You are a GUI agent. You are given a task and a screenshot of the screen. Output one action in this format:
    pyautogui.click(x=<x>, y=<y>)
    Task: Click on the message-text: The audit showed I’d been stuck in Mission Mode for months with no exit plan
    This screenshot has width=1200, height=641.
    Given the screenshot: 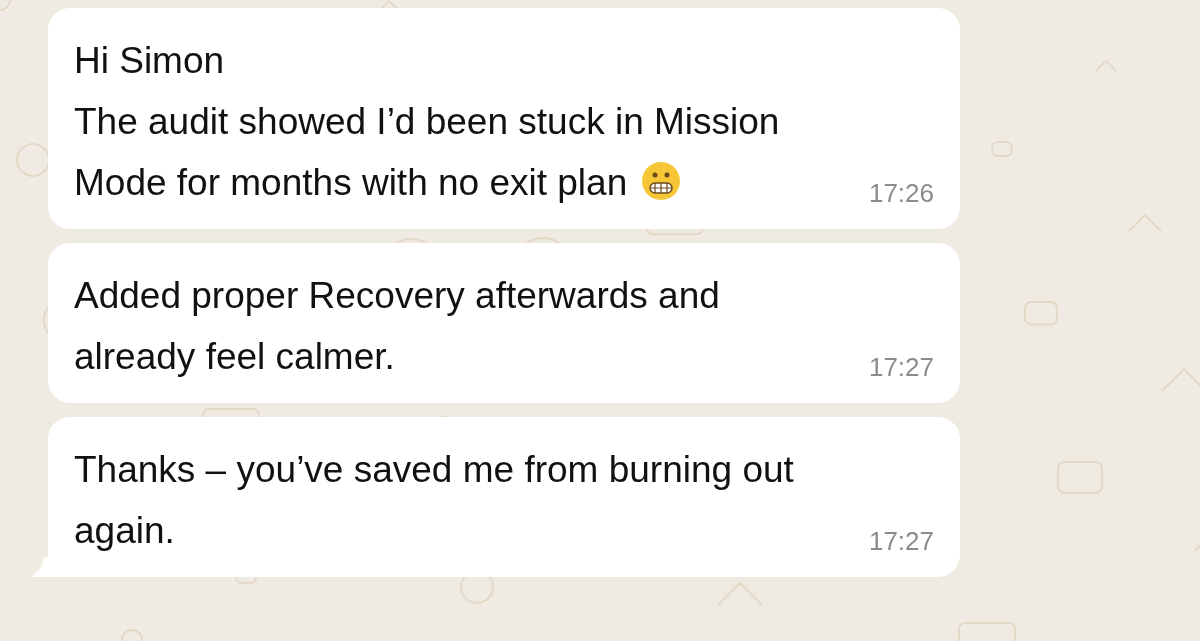 What is the action you would take?
    pyautogui.click(x=427, y=152)
    